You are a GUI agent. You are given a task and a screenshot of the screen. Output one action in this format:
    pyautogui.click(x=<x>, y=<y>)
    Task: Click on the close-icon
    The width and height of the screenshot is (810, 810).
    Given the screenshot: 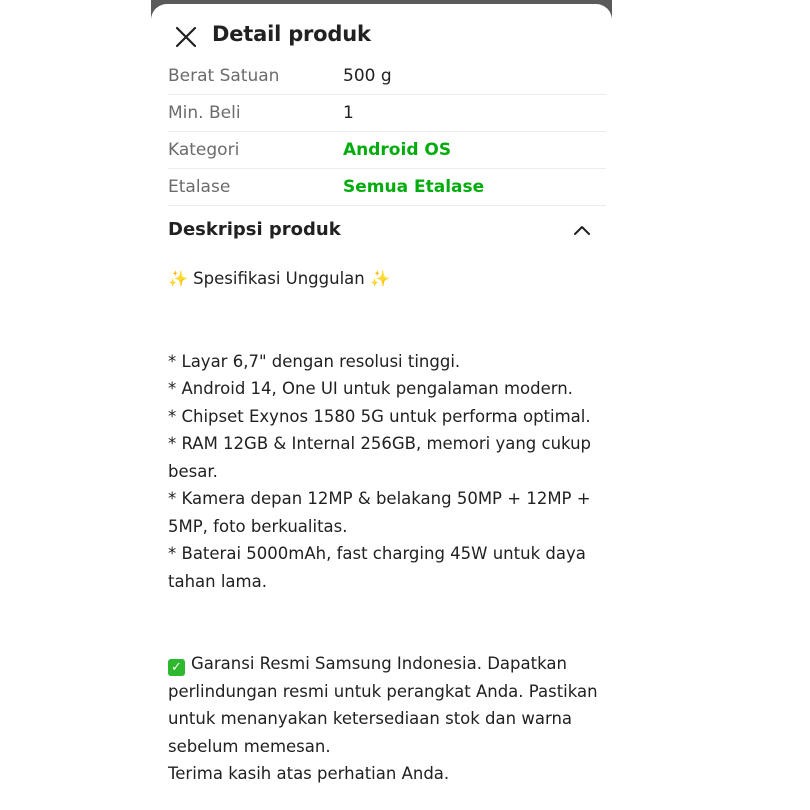 What is the action you would take?
    pyautogui.click(x=186, y=37)
    